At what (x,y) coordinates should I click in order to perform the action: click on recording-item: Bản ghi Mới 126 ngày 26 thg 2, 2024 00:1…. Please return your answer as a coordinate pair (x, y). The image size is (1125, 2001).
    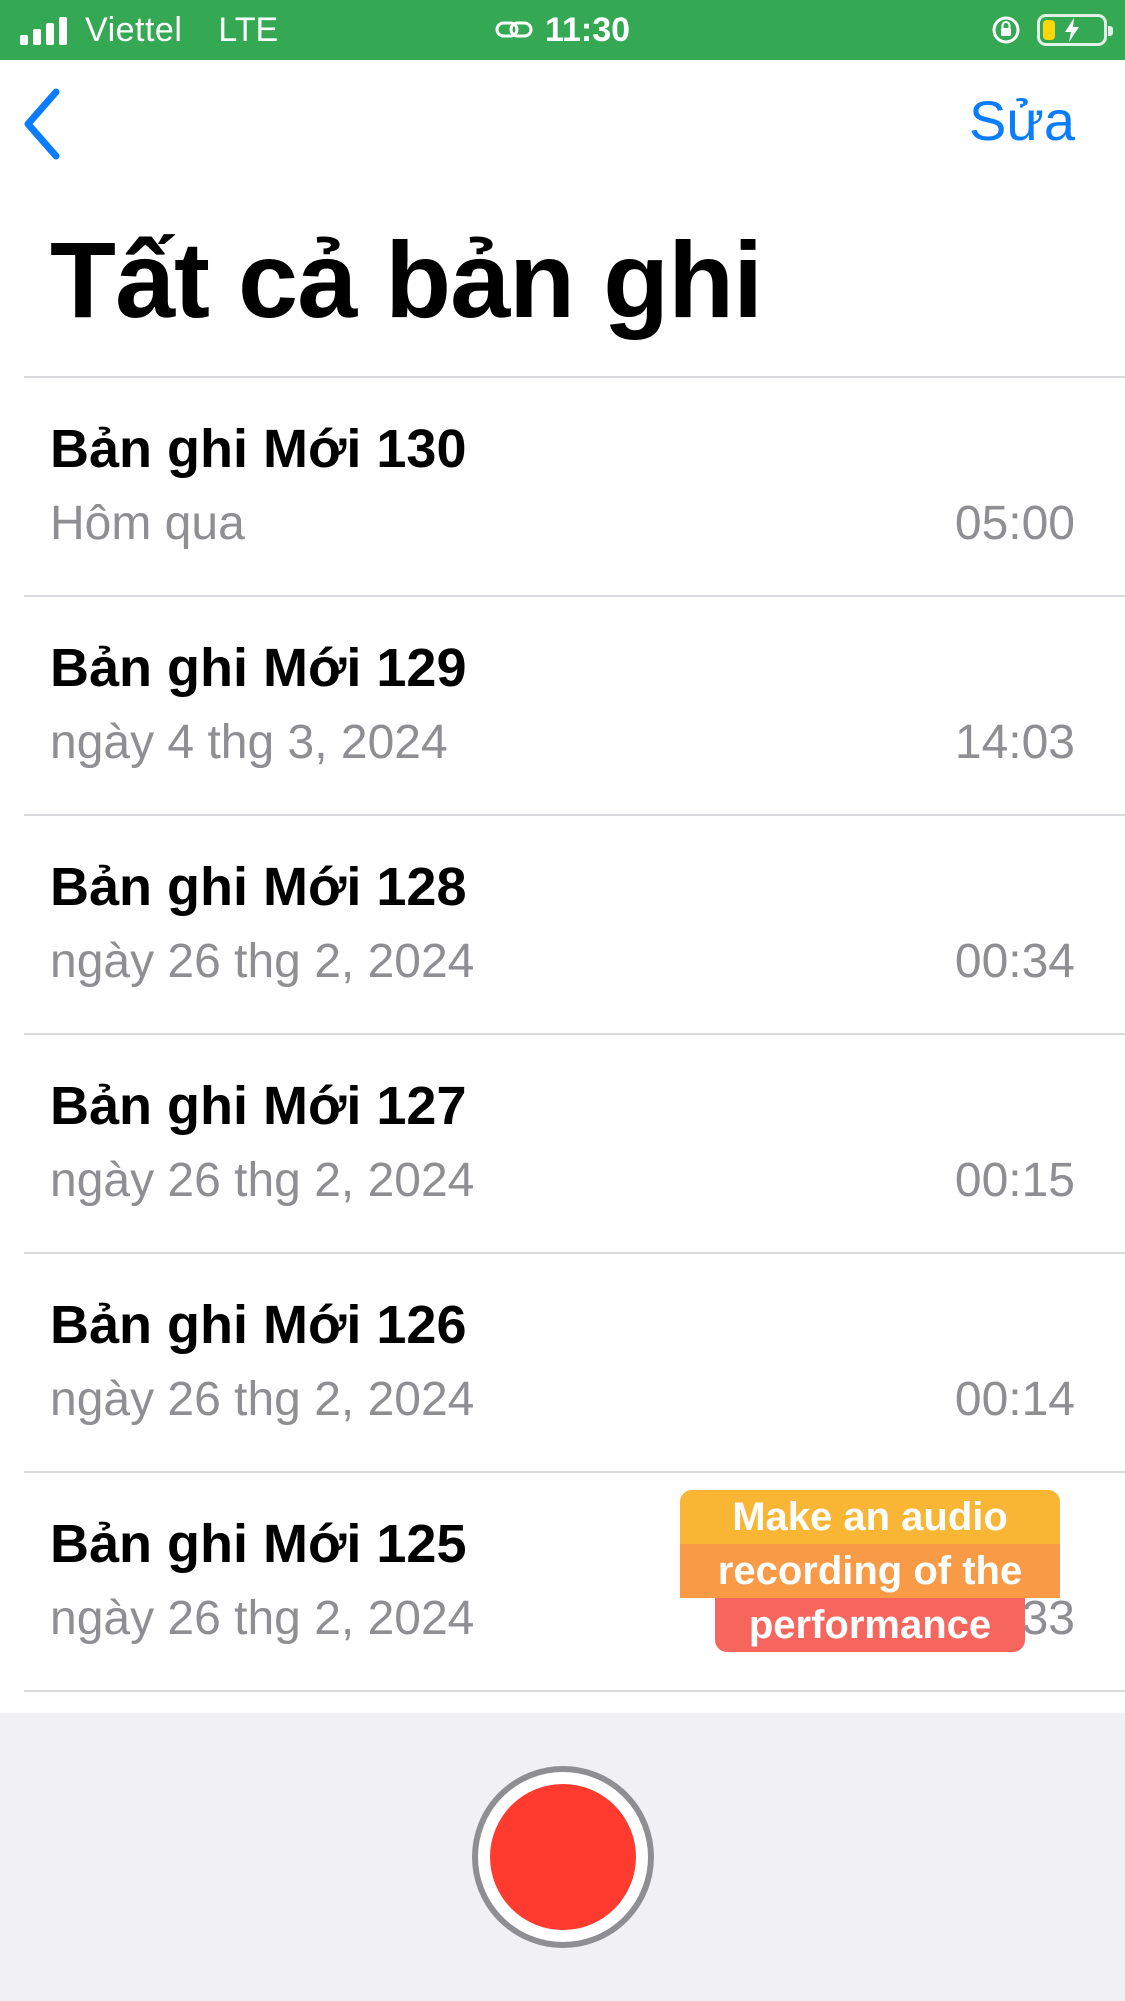
    Looking at the image, I should click on (574, 1361).